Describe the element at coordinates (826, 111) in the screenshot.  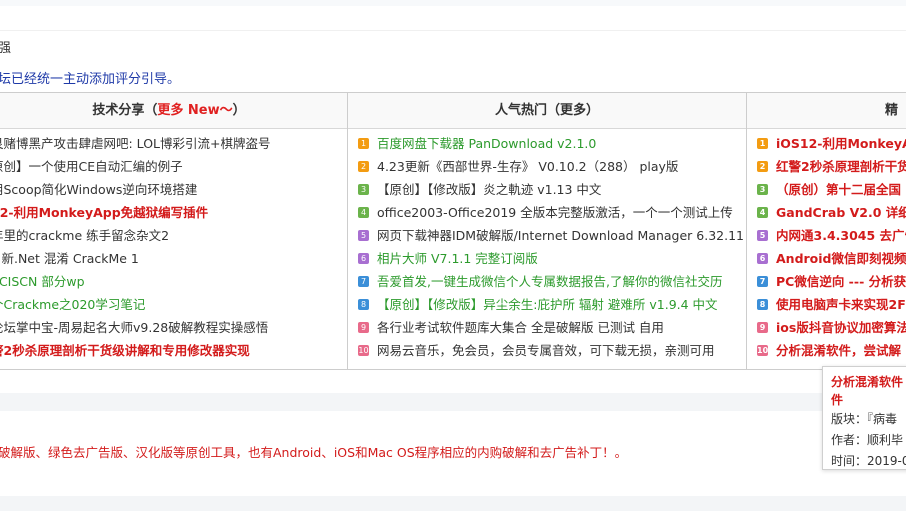
I see `featured-header: 精` at that location.